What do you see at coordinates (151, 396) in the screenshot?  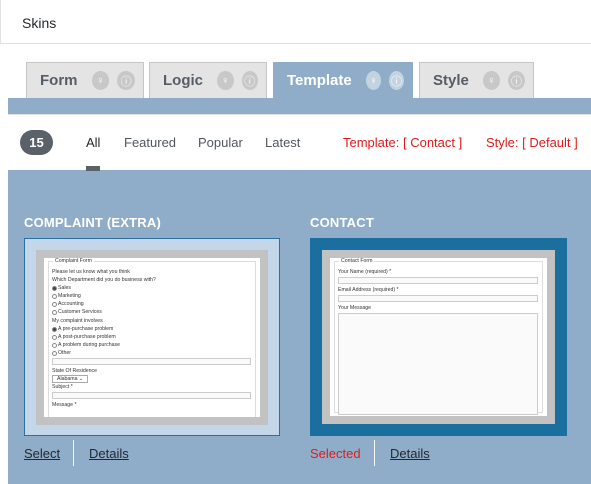 I see `preview-subject-field` at bounding box center [151, 396].